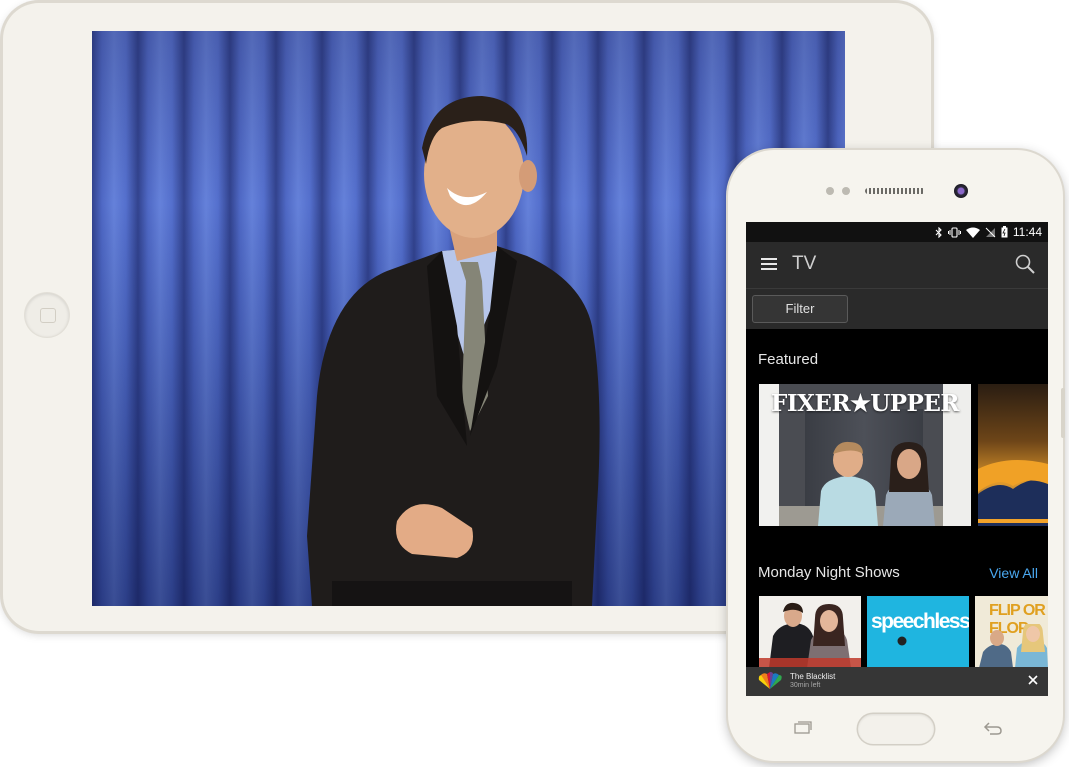  I want to click on close-icon, so click(1033, 680).